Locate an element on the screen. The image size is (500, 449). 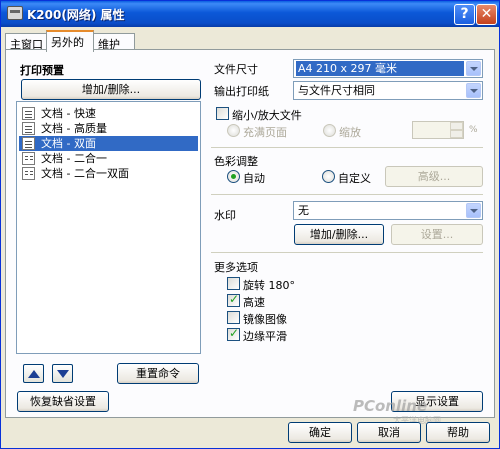
list-item-selected: 文档 - 双面 is located at coordinates (108, 143).